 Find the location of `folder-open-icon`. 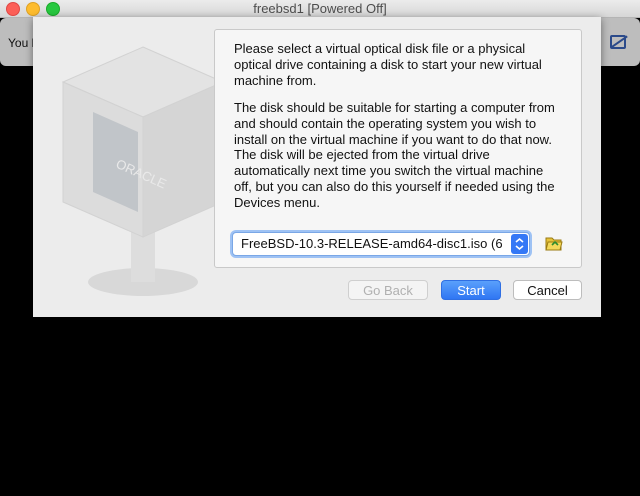

folder-open-icon is located at coordinates (554, 243).